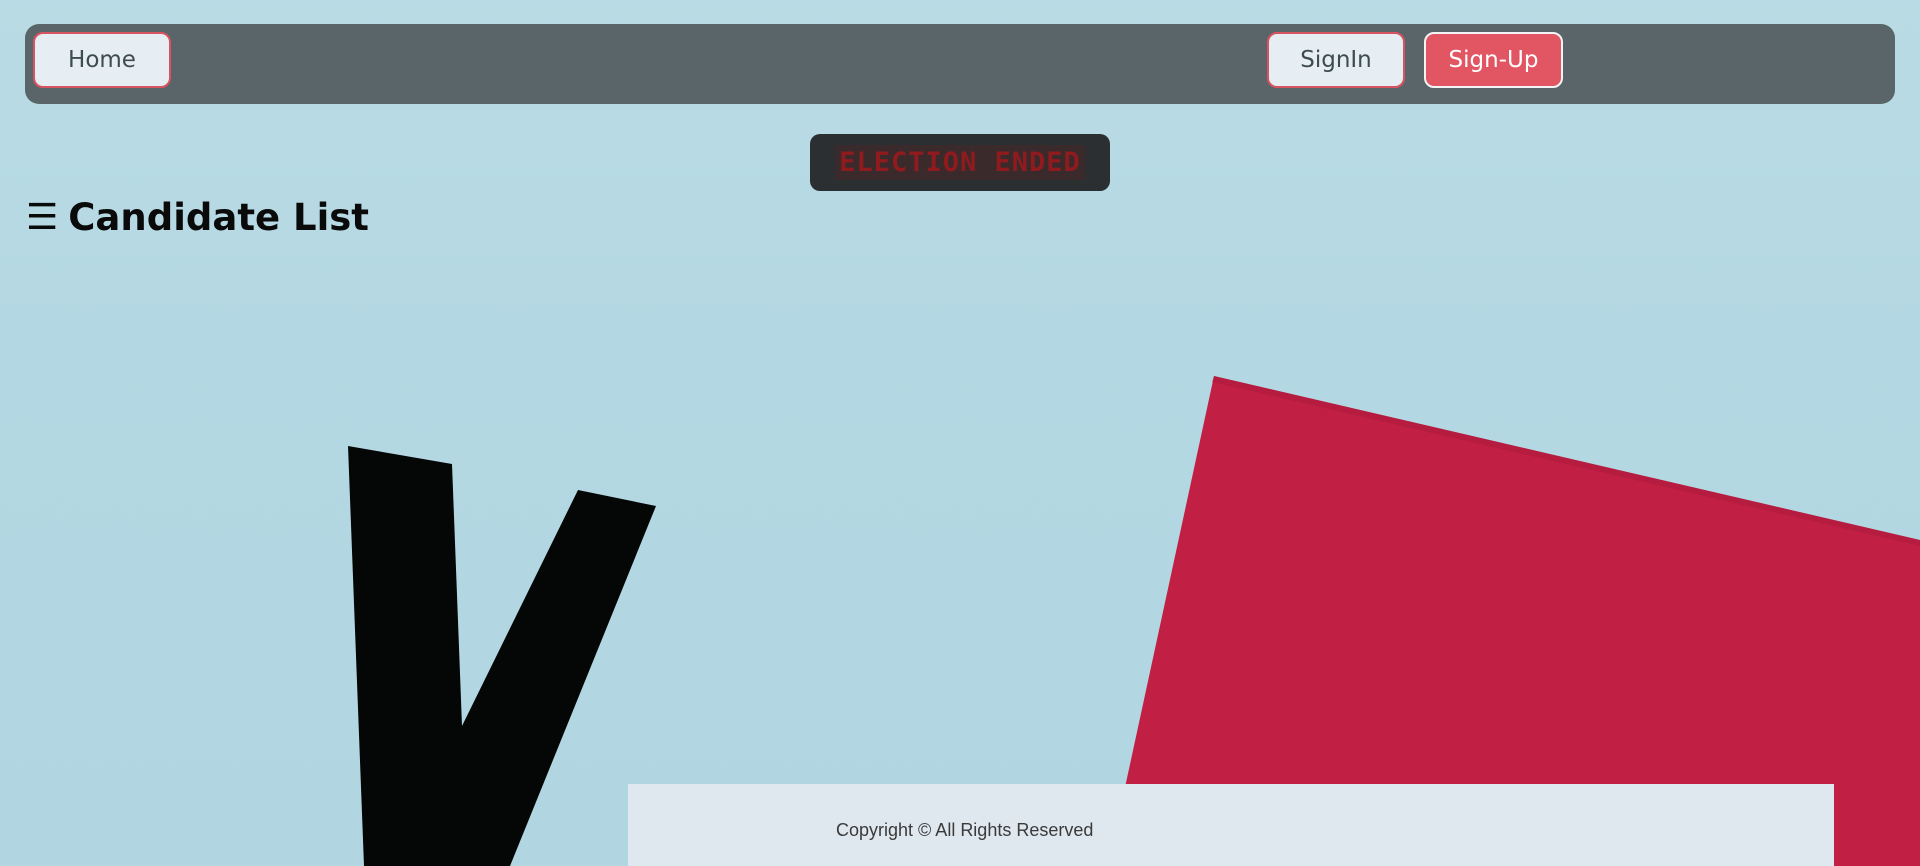 This screenshot has width=1920, height=866. Describe the element at coordinates (218, 217) in the screenshot. I see `page-title-text: Candidate List` at that location.